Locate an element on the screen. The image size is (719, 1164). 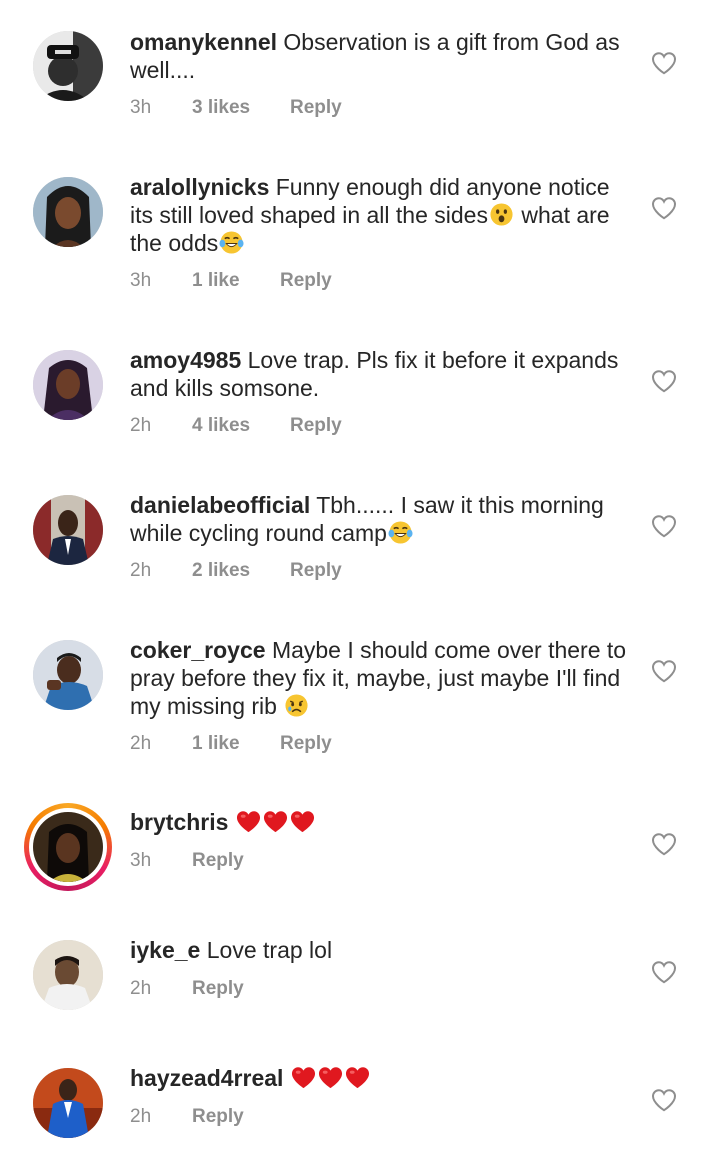
comment-meta: 2h 4 likes Reply is located at coordinates (236, 426).